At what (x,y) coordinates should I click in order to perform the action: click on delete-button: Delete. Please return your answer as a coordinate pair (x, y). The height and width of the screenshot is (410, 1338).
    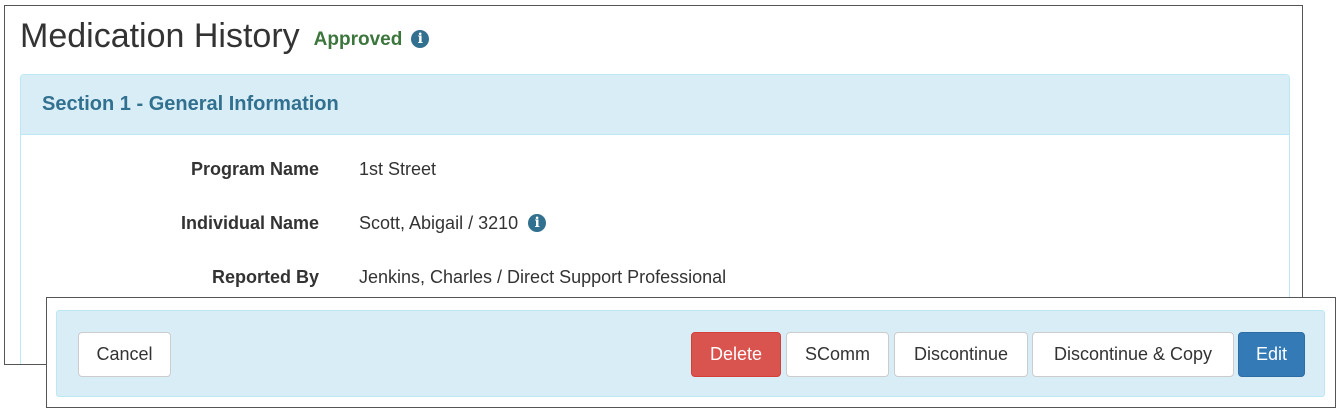
    Looking at the image, I should click on (736, 354).